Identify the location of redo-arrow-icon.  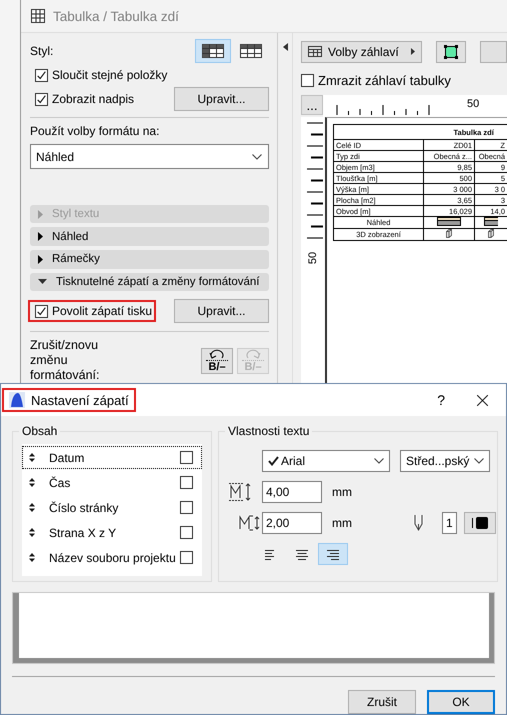
(253, 354).